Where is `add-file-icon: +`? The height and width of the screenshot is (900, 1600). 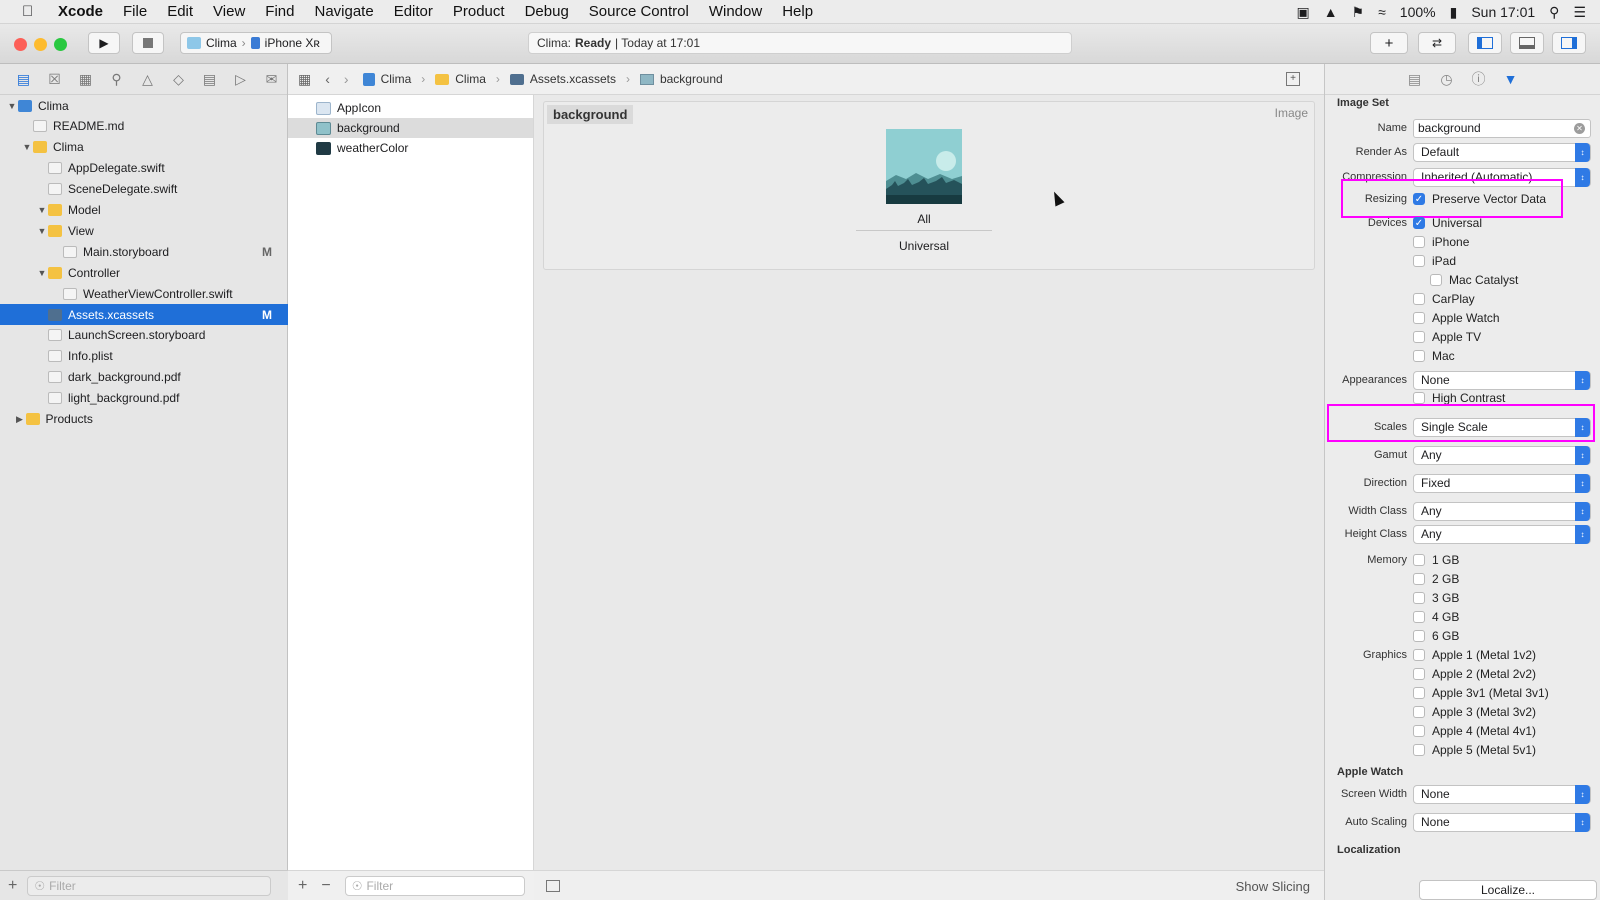
add-file-icon: + is located at coordinates (12, 886).